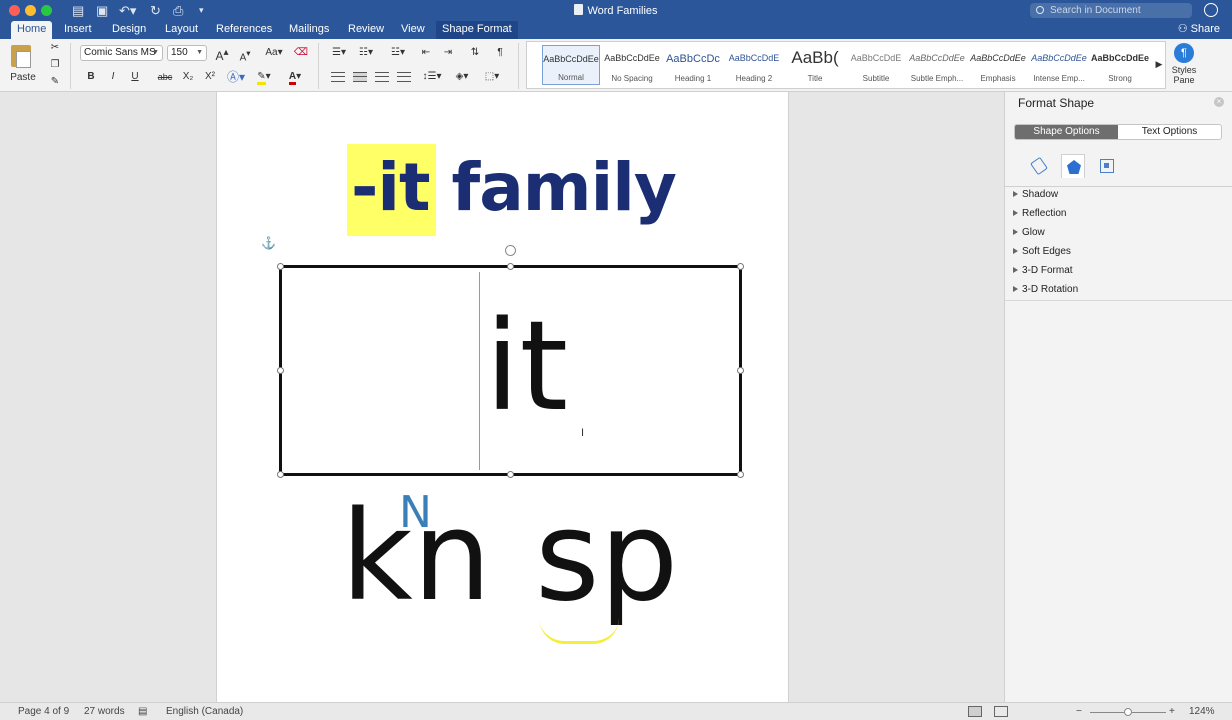 The height and width of the screenshot is (720, 1232). What do you see at coordinates (975, 711) in the screenshot?
I see `print-layout-view-icon` at bounding box center [975, 711].